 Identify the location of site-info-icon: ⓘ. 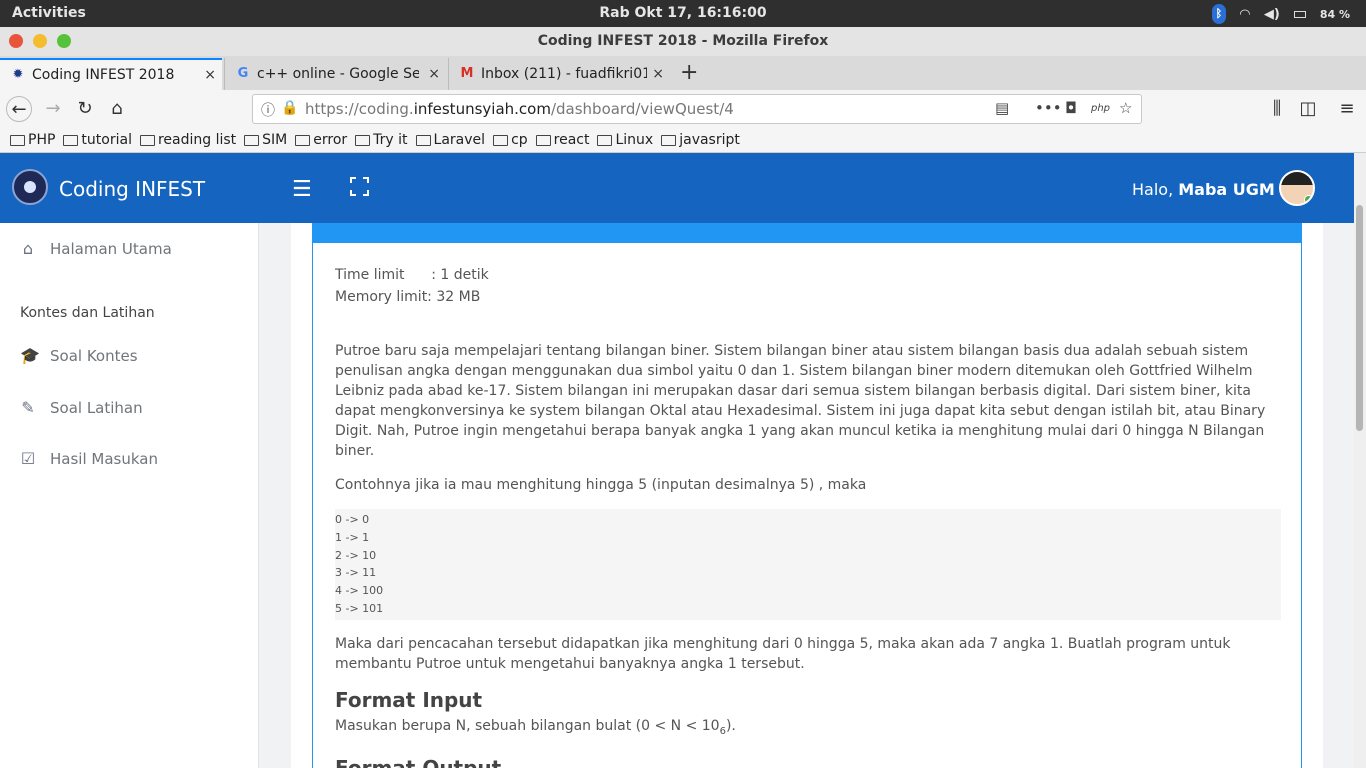
(268, 110).